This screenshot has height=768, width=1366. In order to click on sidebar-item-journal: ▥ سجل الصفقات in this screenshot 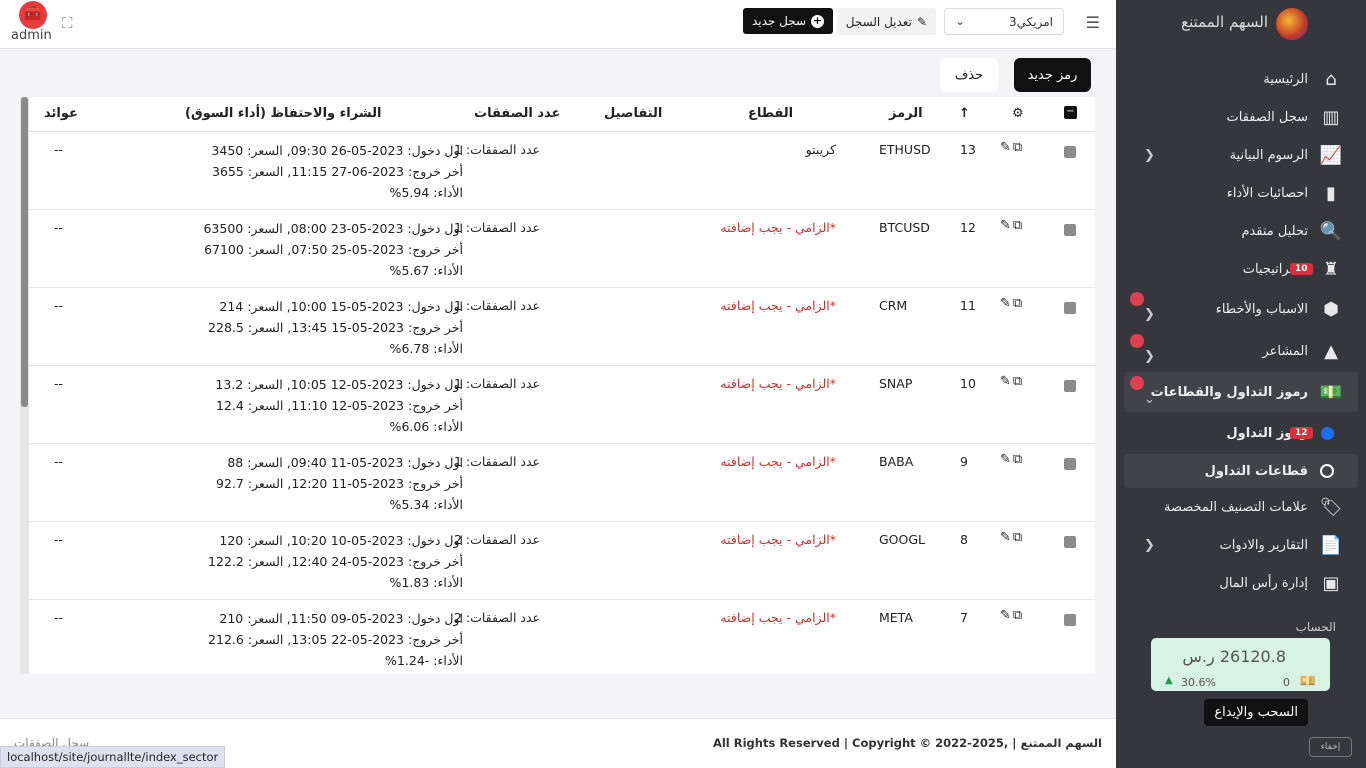, I will do `click(1241, 117)`.